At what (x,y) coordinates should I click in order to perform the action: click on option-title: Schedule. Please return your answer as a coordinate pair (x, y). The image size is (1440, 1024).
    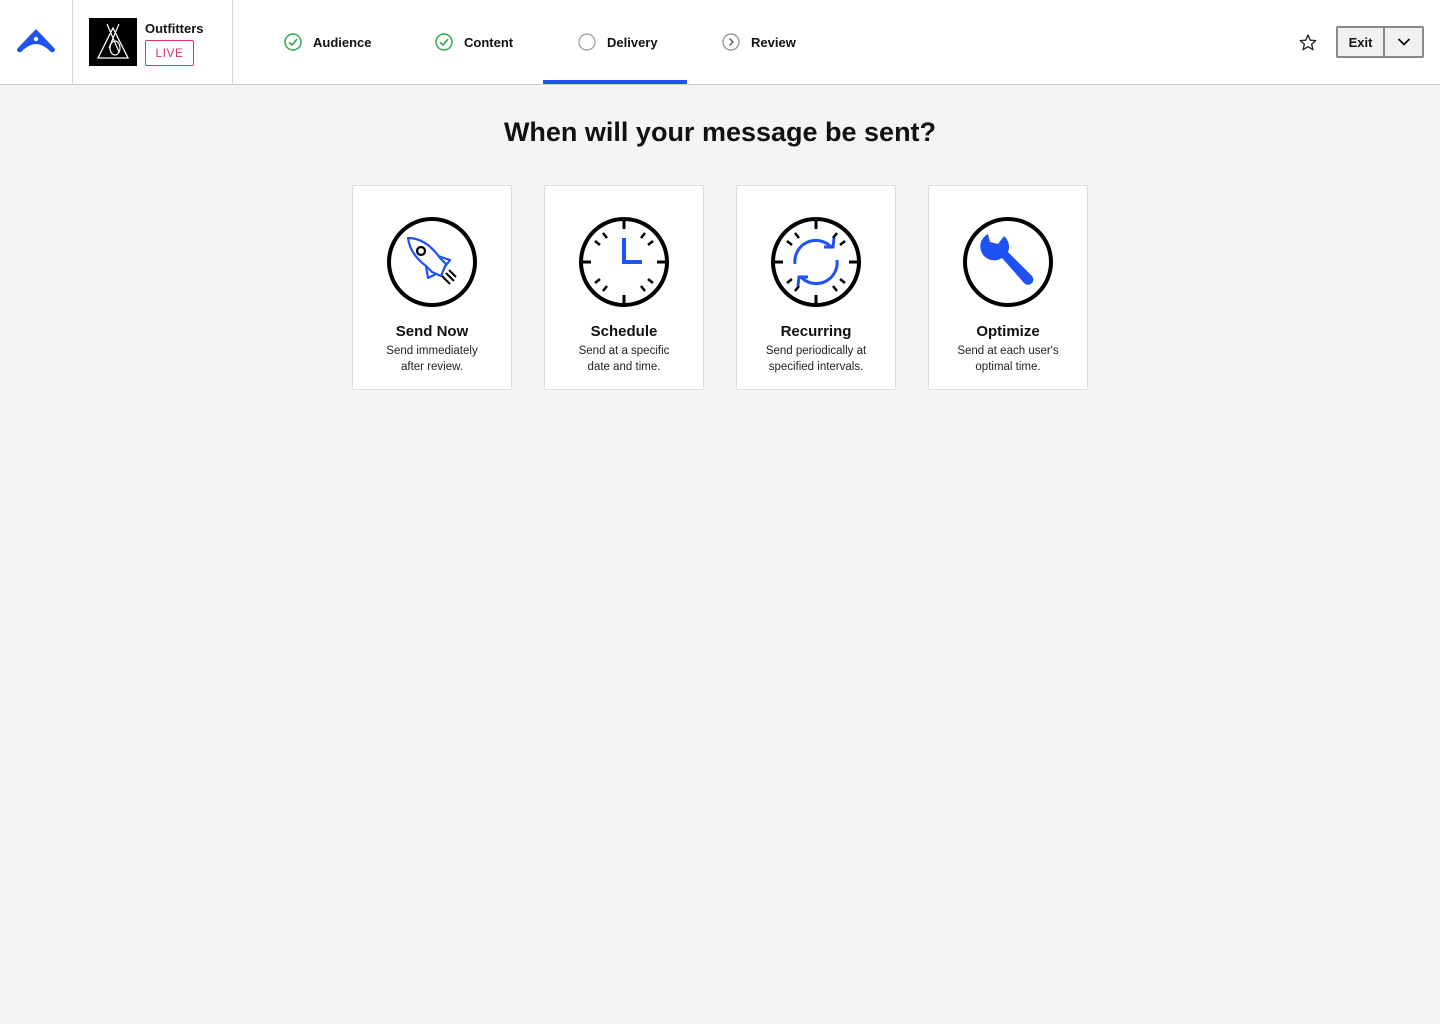
    Looking at the image, I should click on (624, 331).